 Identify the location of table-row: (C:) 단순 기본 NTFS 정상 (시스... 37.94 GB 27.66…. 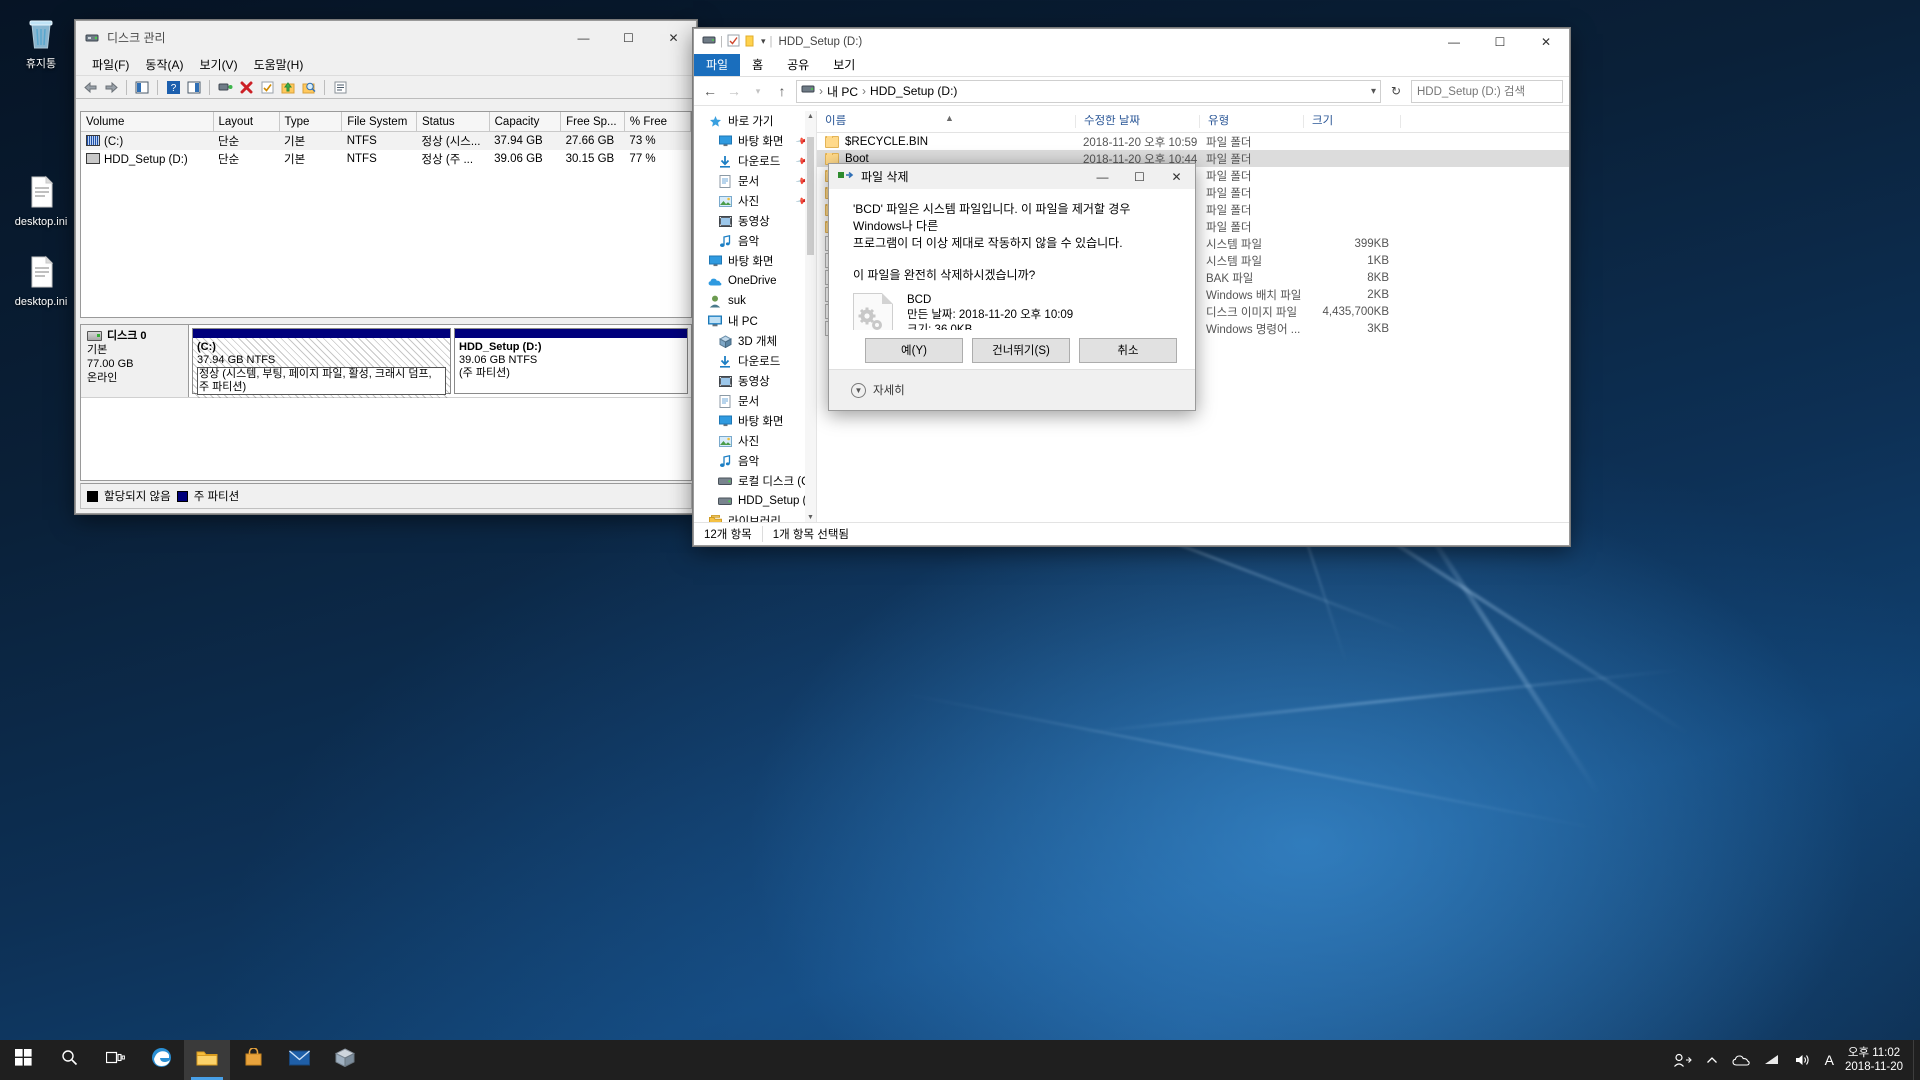
(386, 140).